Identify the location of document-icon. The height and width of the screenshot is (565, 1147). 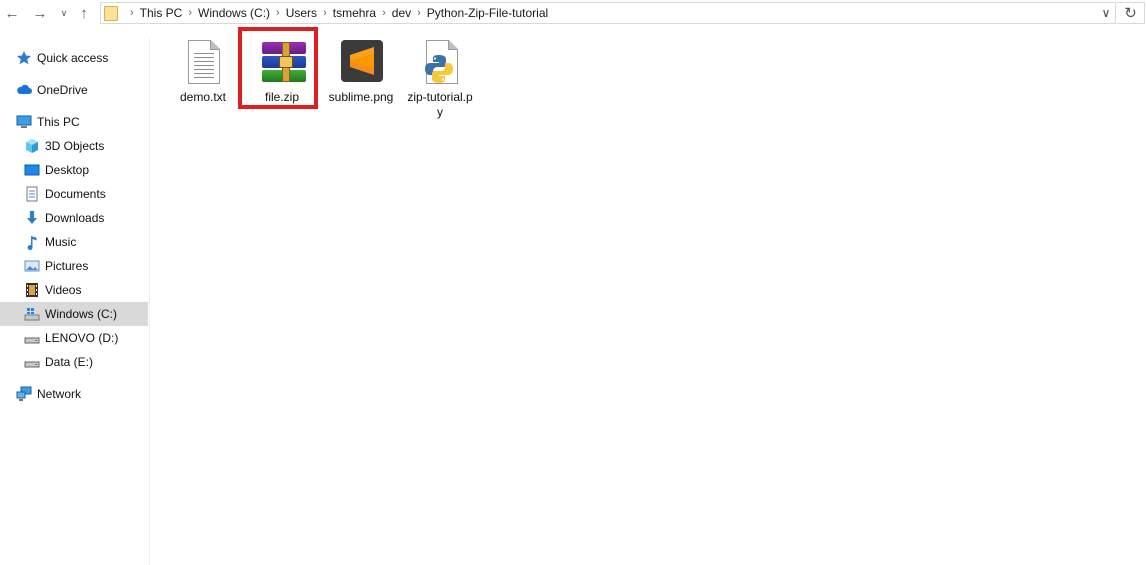
(32, 194).